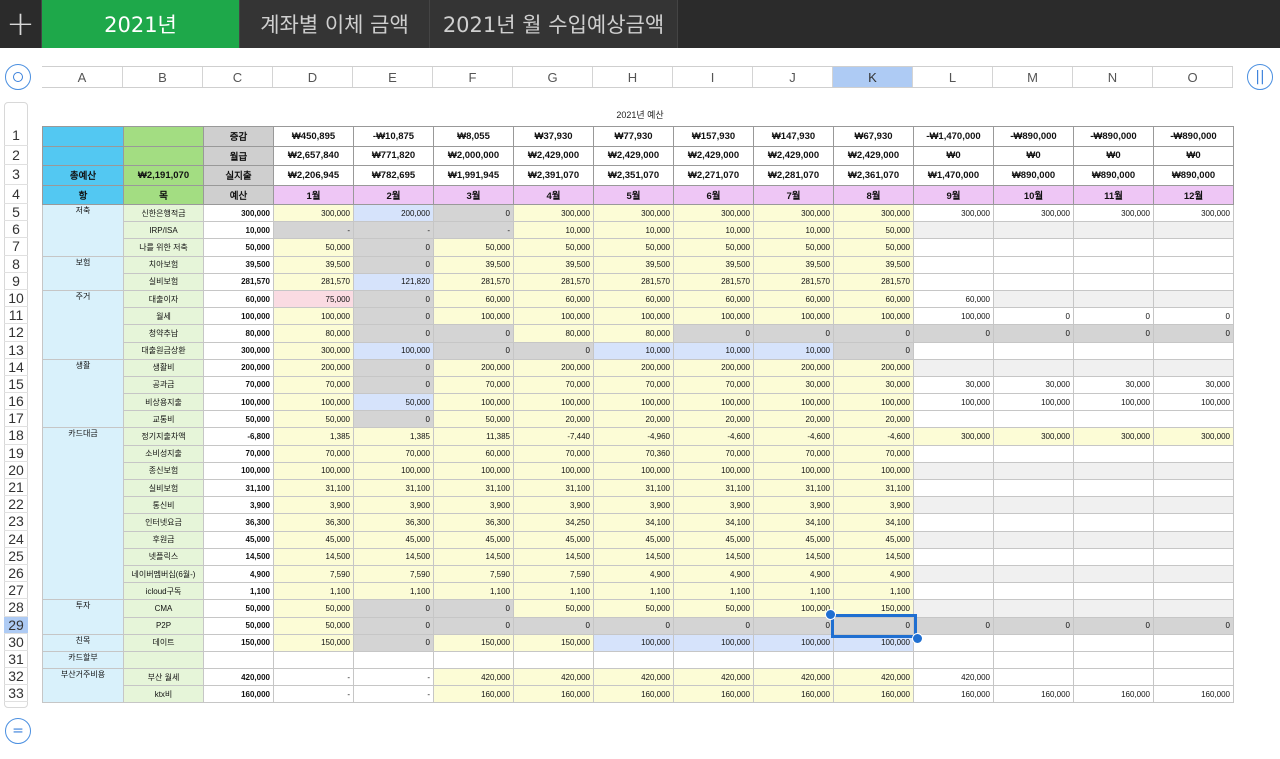 This screenshot has height=759, width=1280. Describe the element at coordinates (83, 686) in the screenshot. I see `category-cell: 부산거주비용` at that location.